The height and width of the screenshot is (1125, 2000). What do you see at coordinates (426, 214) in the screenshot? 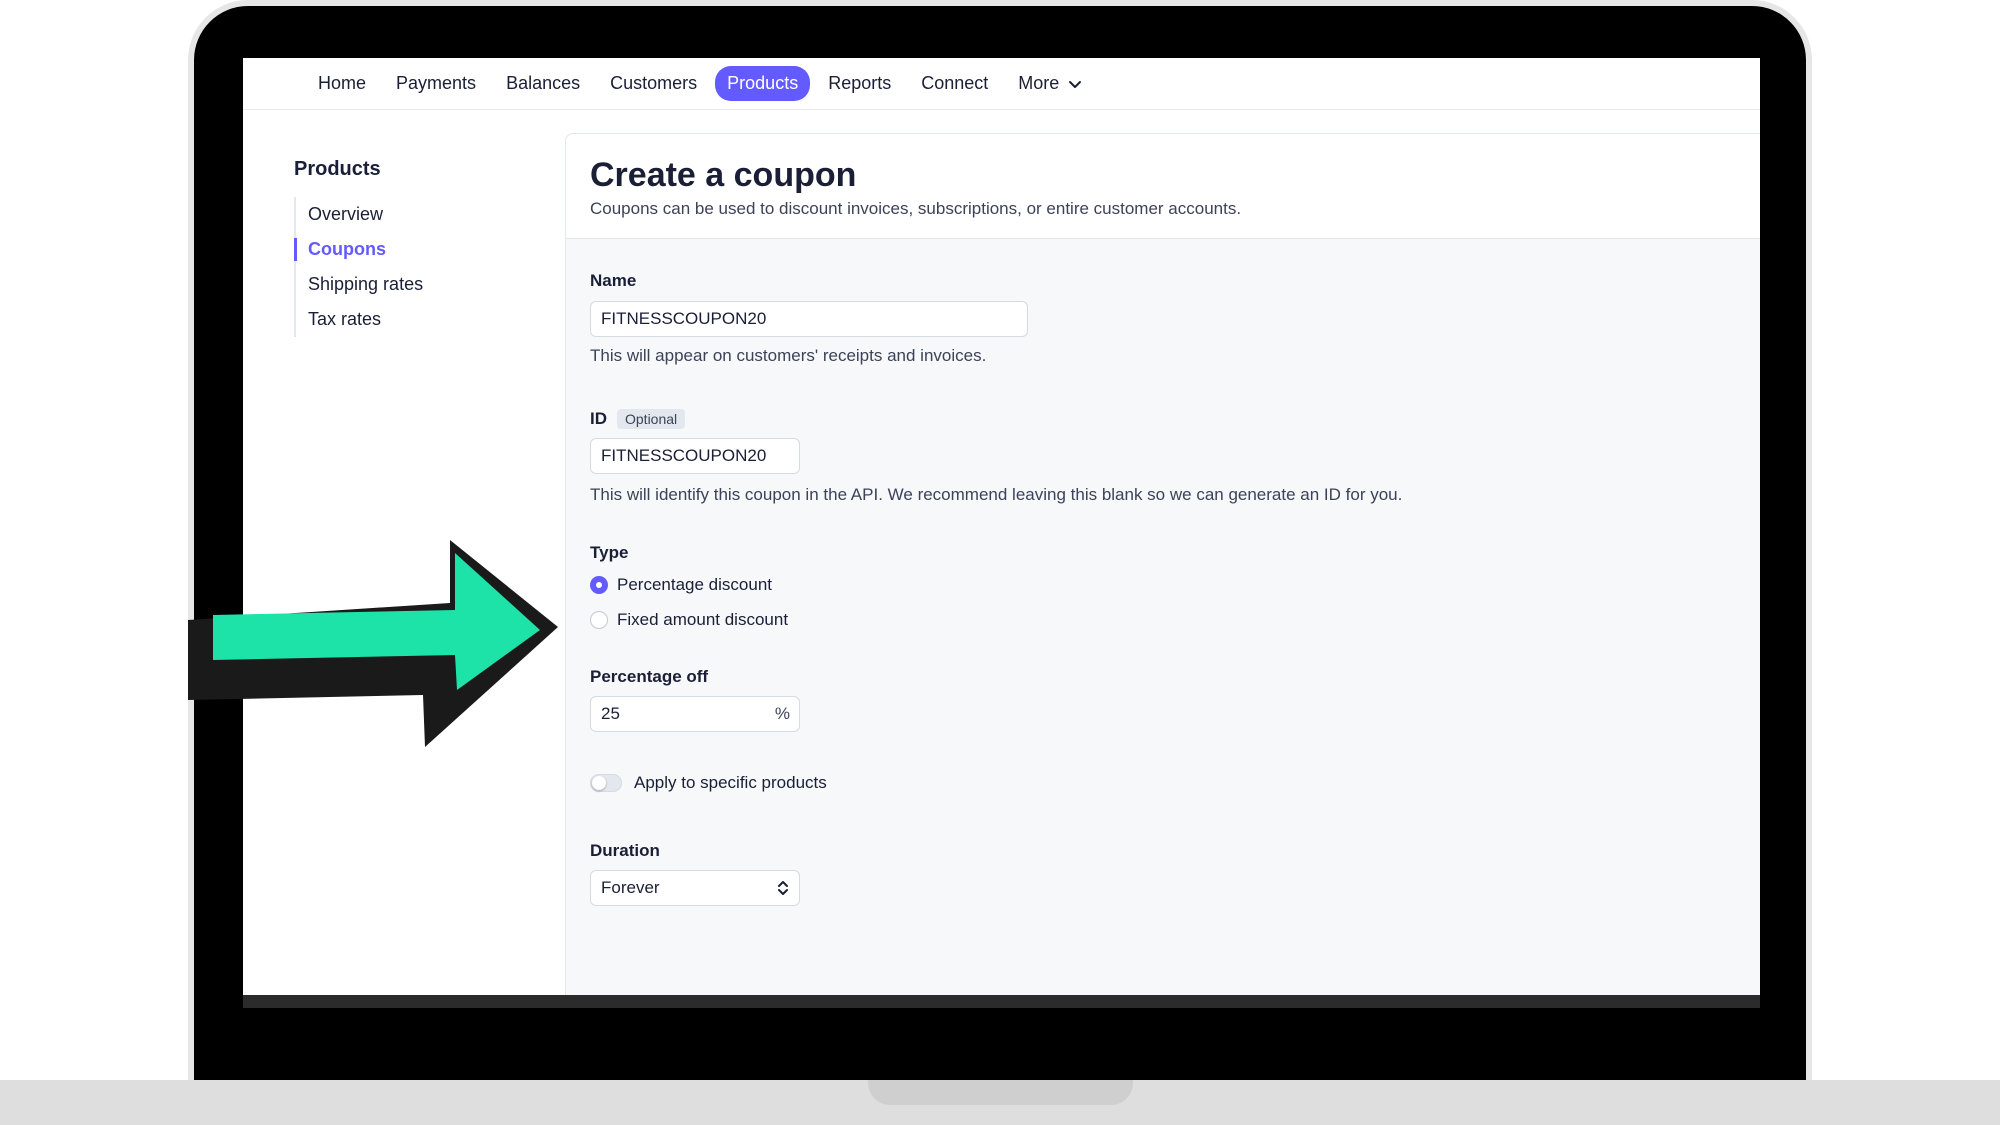
I see `sidebar-item-overview: Overview` at bounding box center [426, 214].